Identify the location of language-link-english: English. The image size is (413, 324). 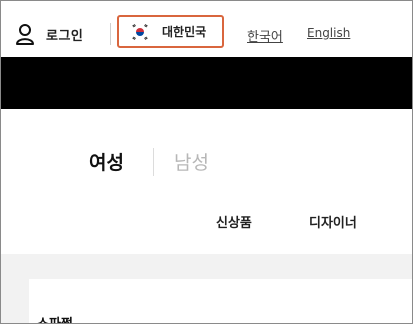
(328, 33).